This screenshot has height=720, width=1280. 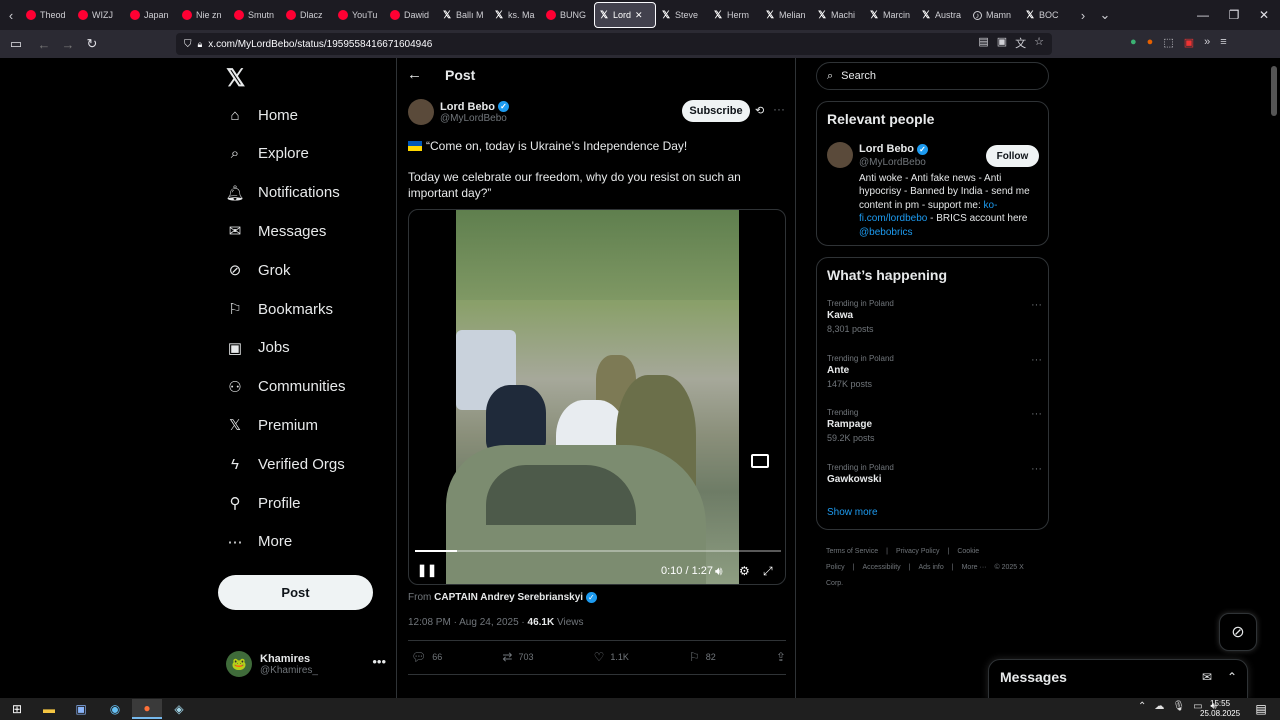 I want to click on restore-icon: ❐, so click(x=1234, y=15).